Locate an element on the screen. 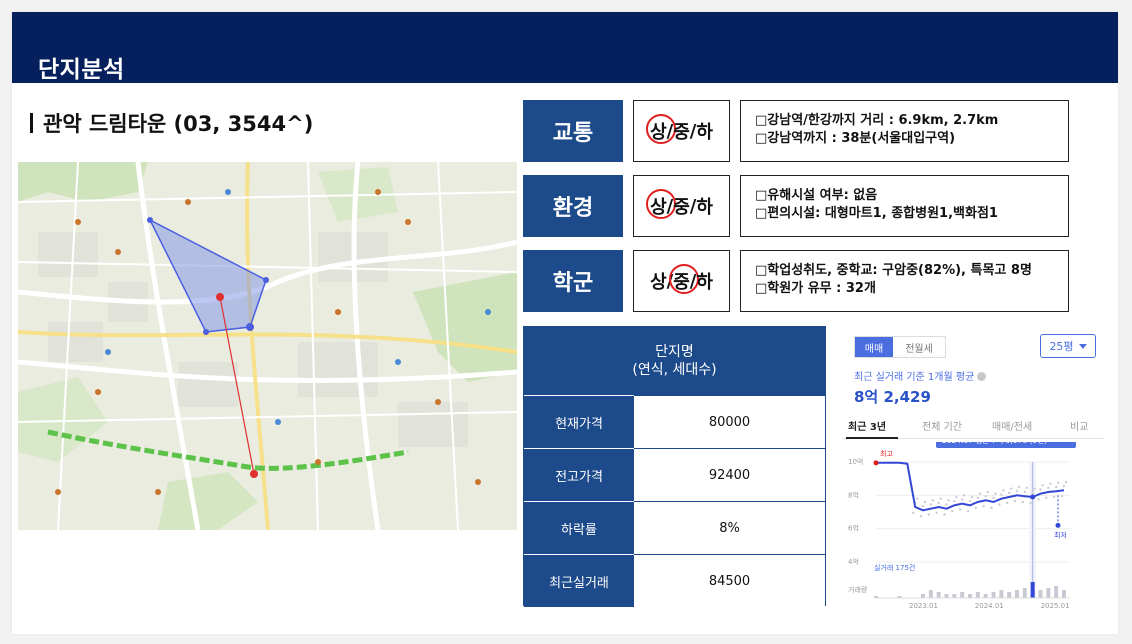 This screenshot has height=644, width=1132. table-row: 현재가격 80000 is located at coordinates (674, 421).